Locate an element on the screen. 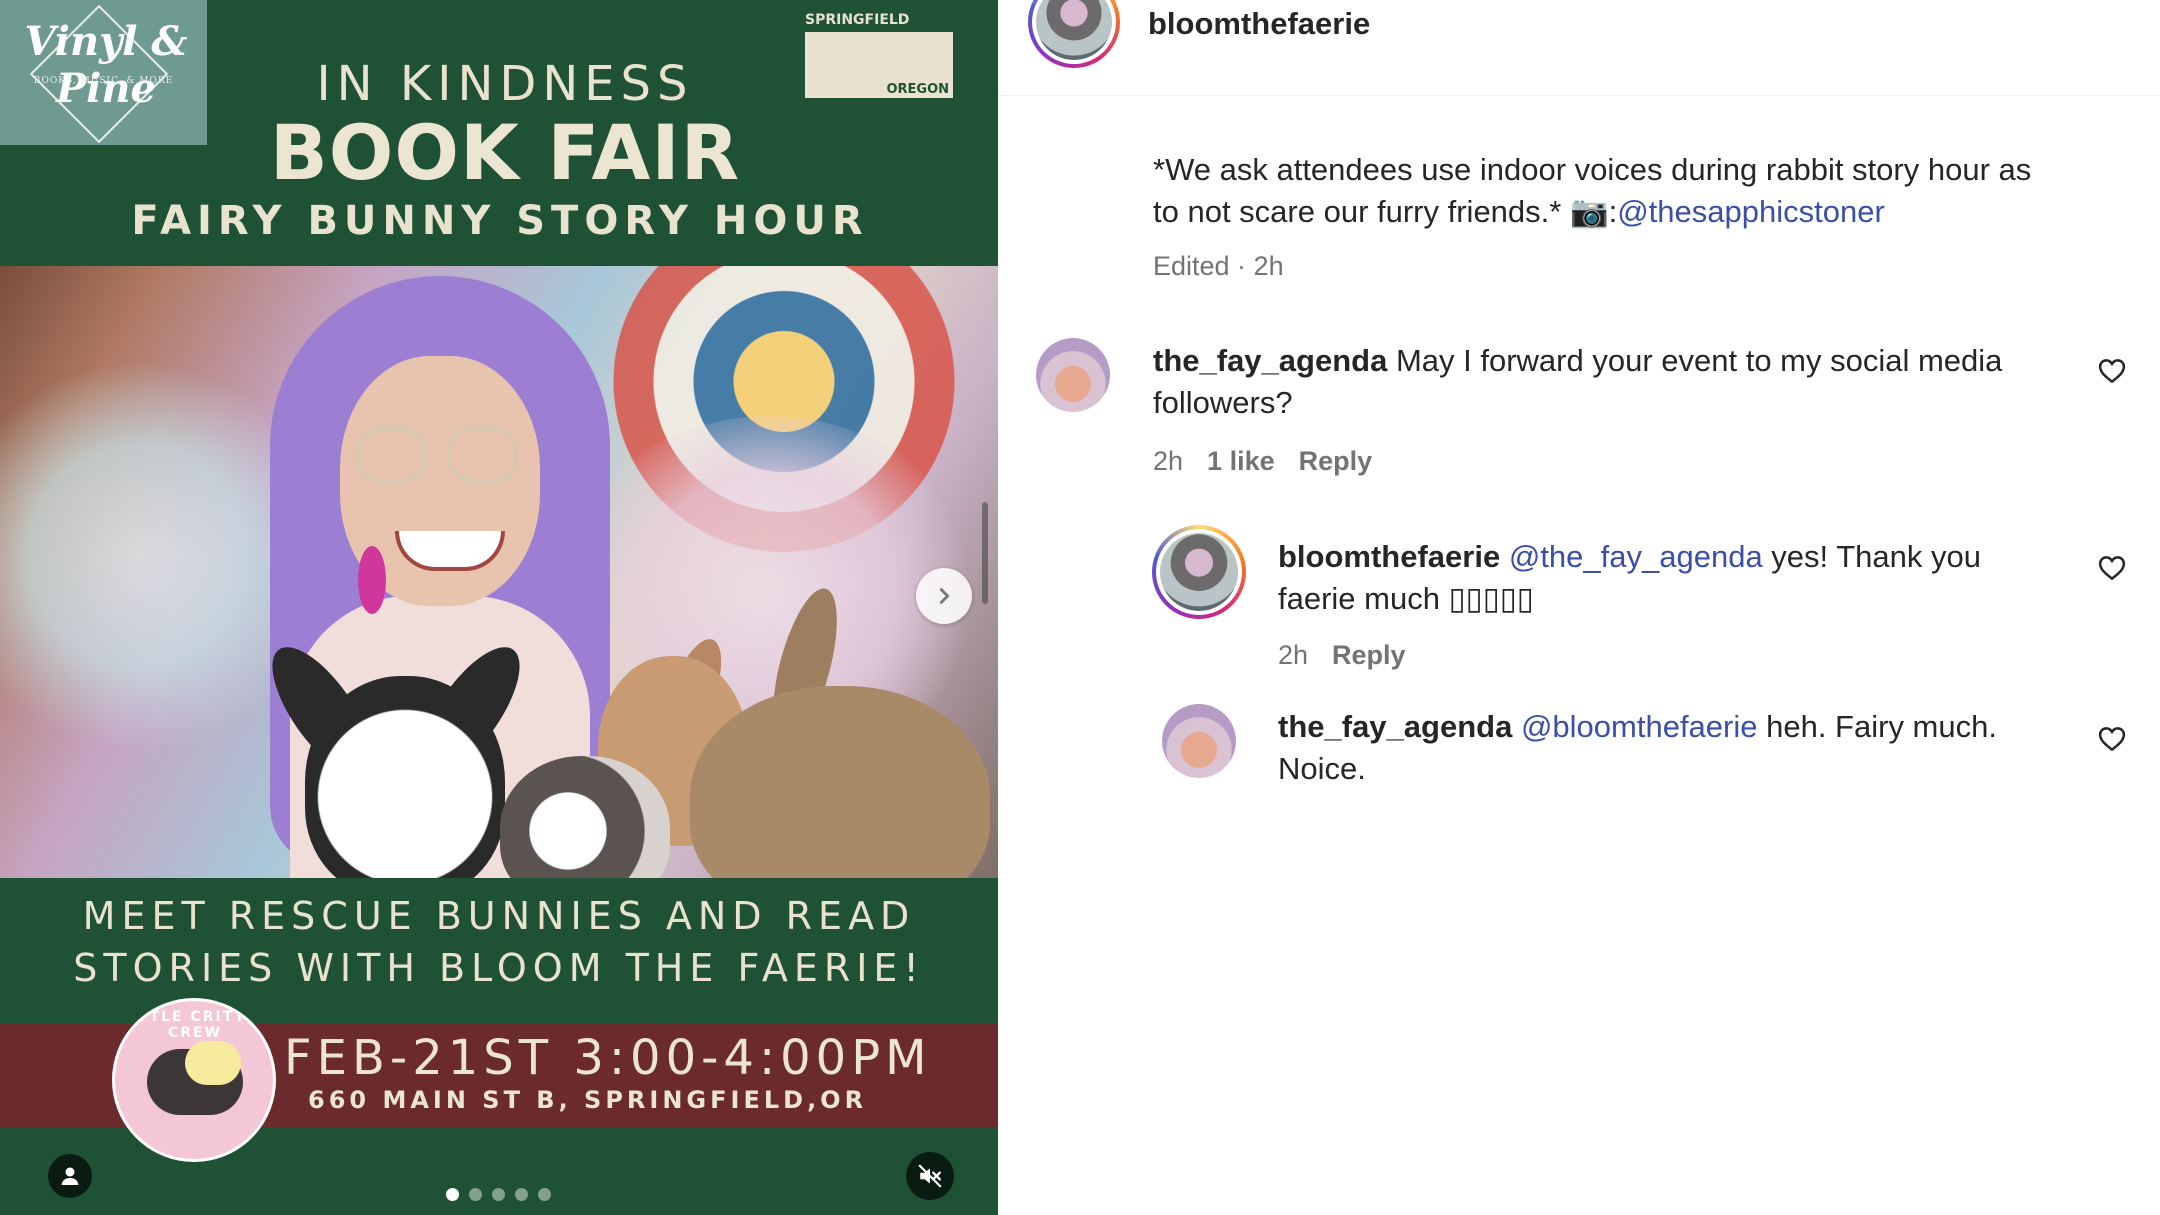 The image size is (2160, 1215). critter-logo-chick is located at coordinates (213, 1063).